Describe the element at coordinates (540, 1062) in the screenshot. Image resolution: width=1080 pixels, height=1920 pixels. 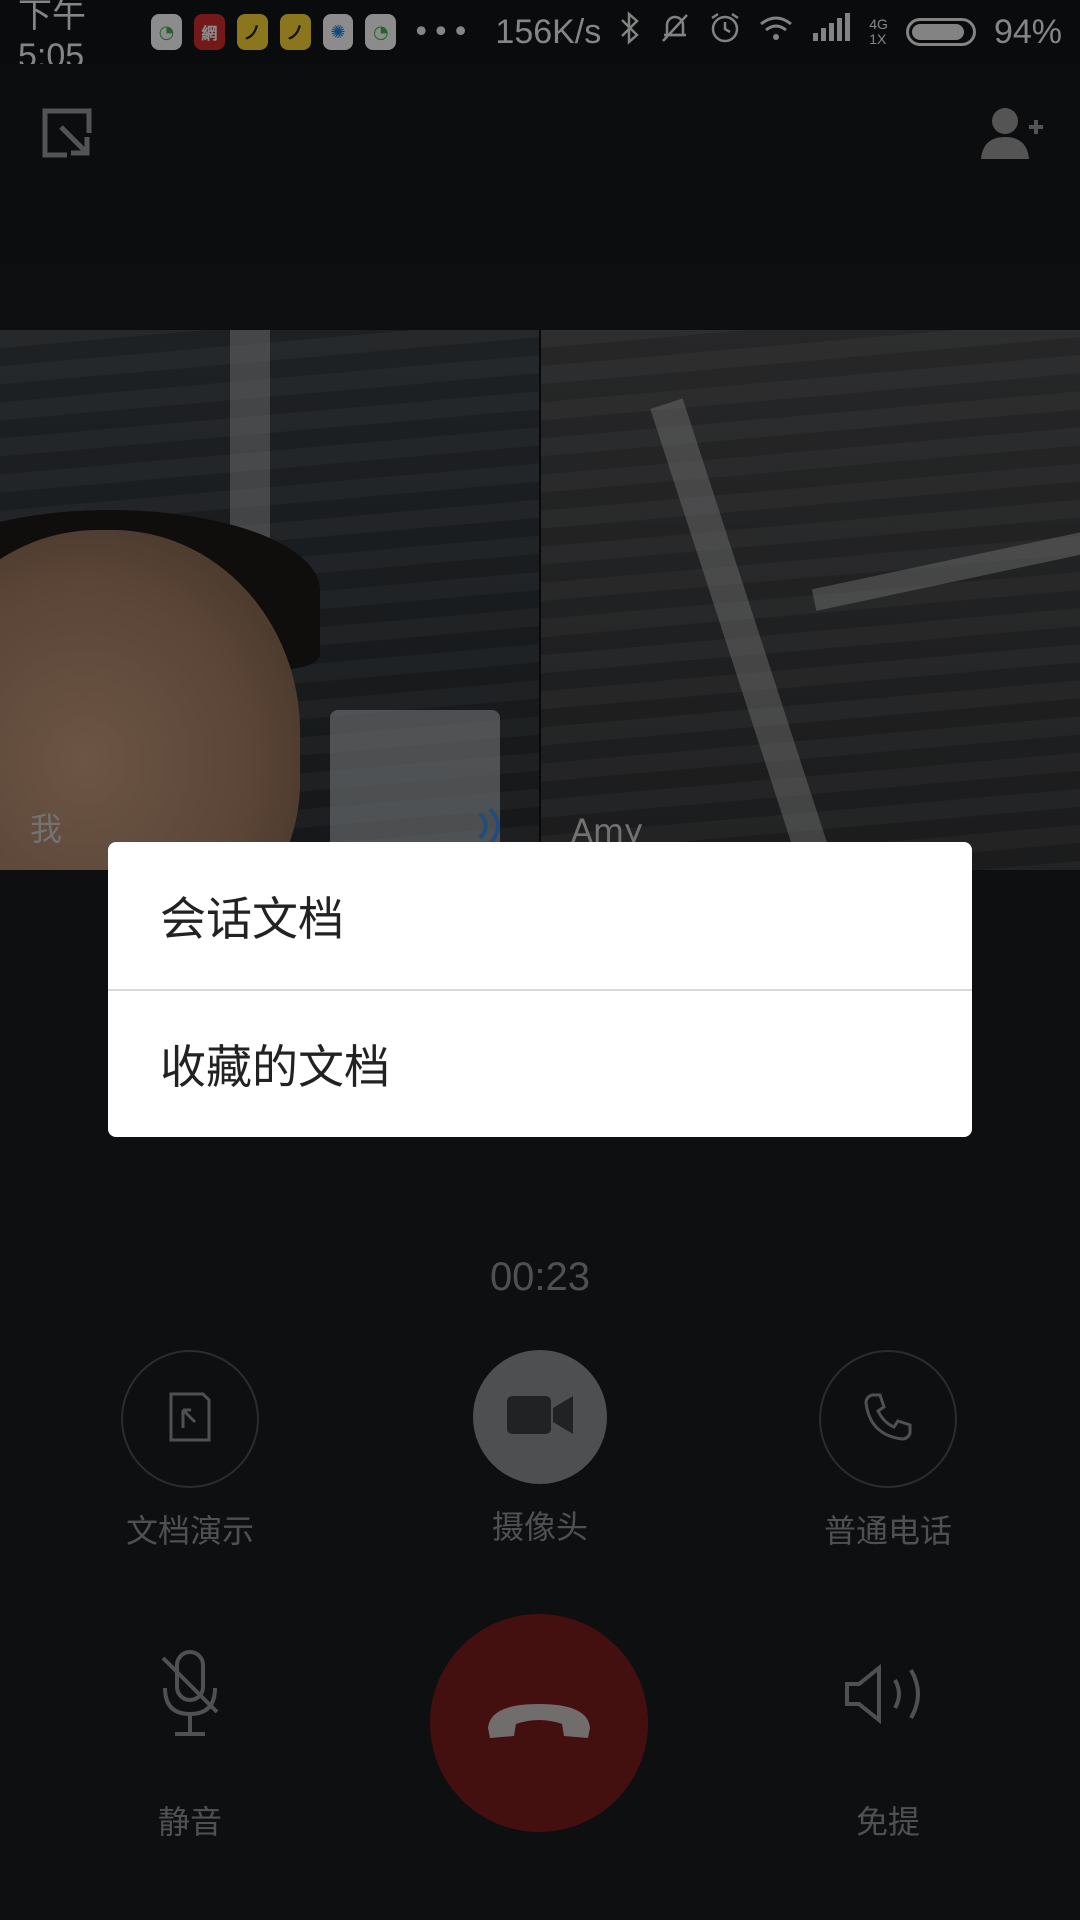
I see `favorite-documents-option: 收藏的文档` at that location.